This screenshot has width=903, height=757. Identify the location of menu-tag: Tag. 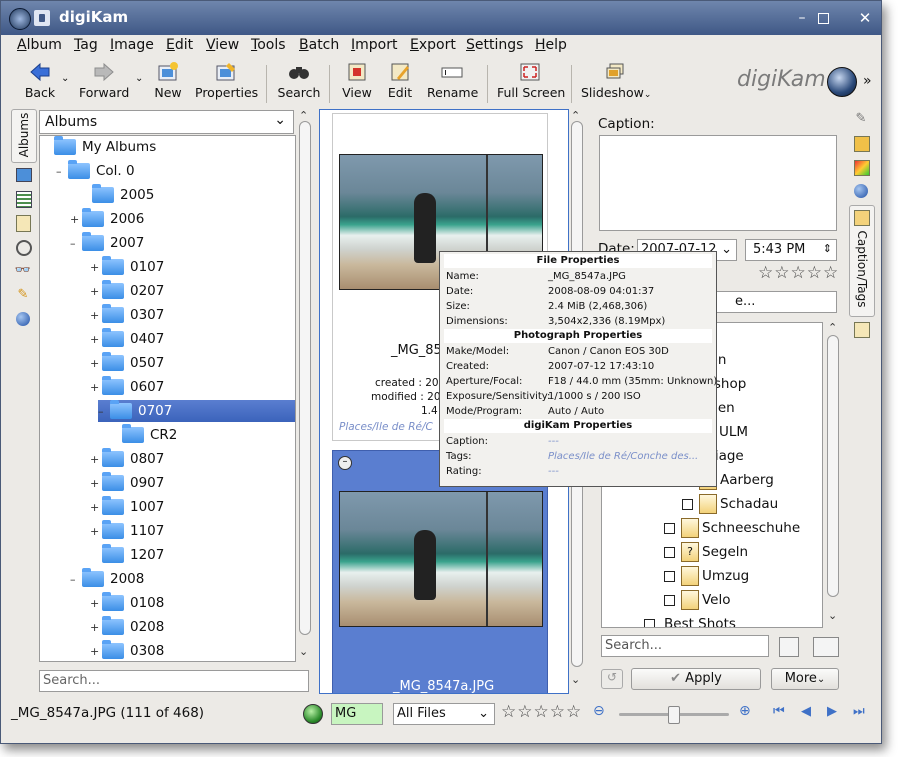
(86, 45).